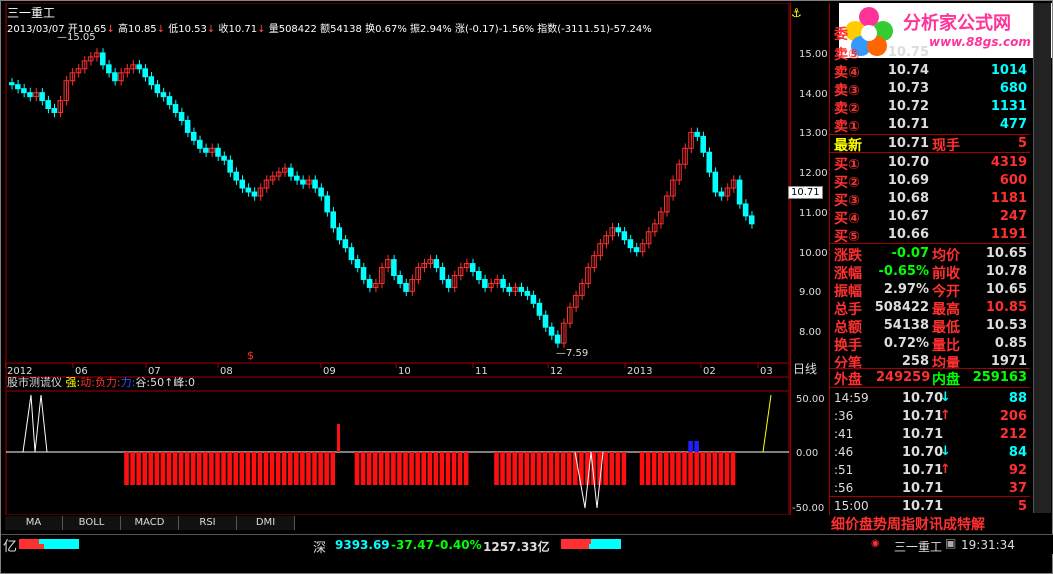 The height and width of the screenshot is (574, 1053). What do you see at coordinates (639, 371) in the screenshot?
I see `x-tick-label: 2013` at bounding box center [639, 371].